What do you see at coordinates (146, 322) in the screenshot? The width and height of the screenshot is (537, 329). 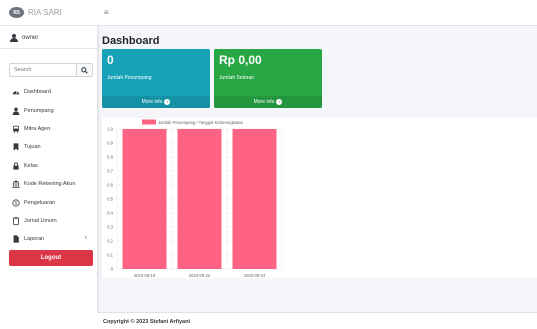 I see `copyright-text: Copyright © 2023 Stefani Arfiyani` at bounding box center [146, 322].